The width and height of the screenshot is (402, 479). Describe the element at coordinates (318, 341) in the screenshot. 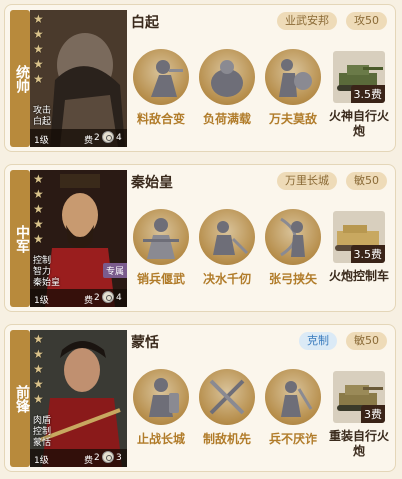

I see `counter-tag: 克制` at that location.